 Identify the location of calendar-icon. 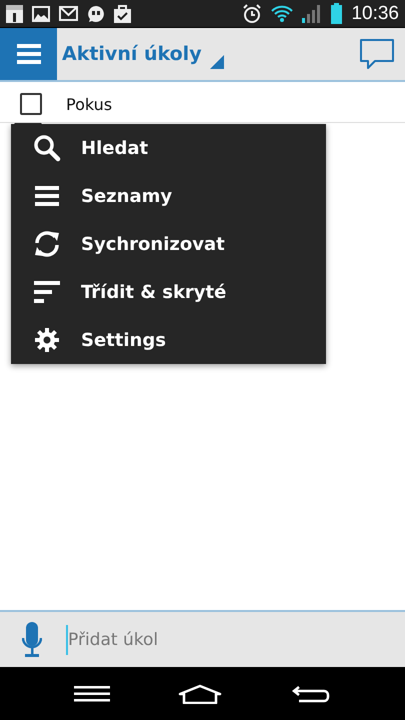
(14, 13).